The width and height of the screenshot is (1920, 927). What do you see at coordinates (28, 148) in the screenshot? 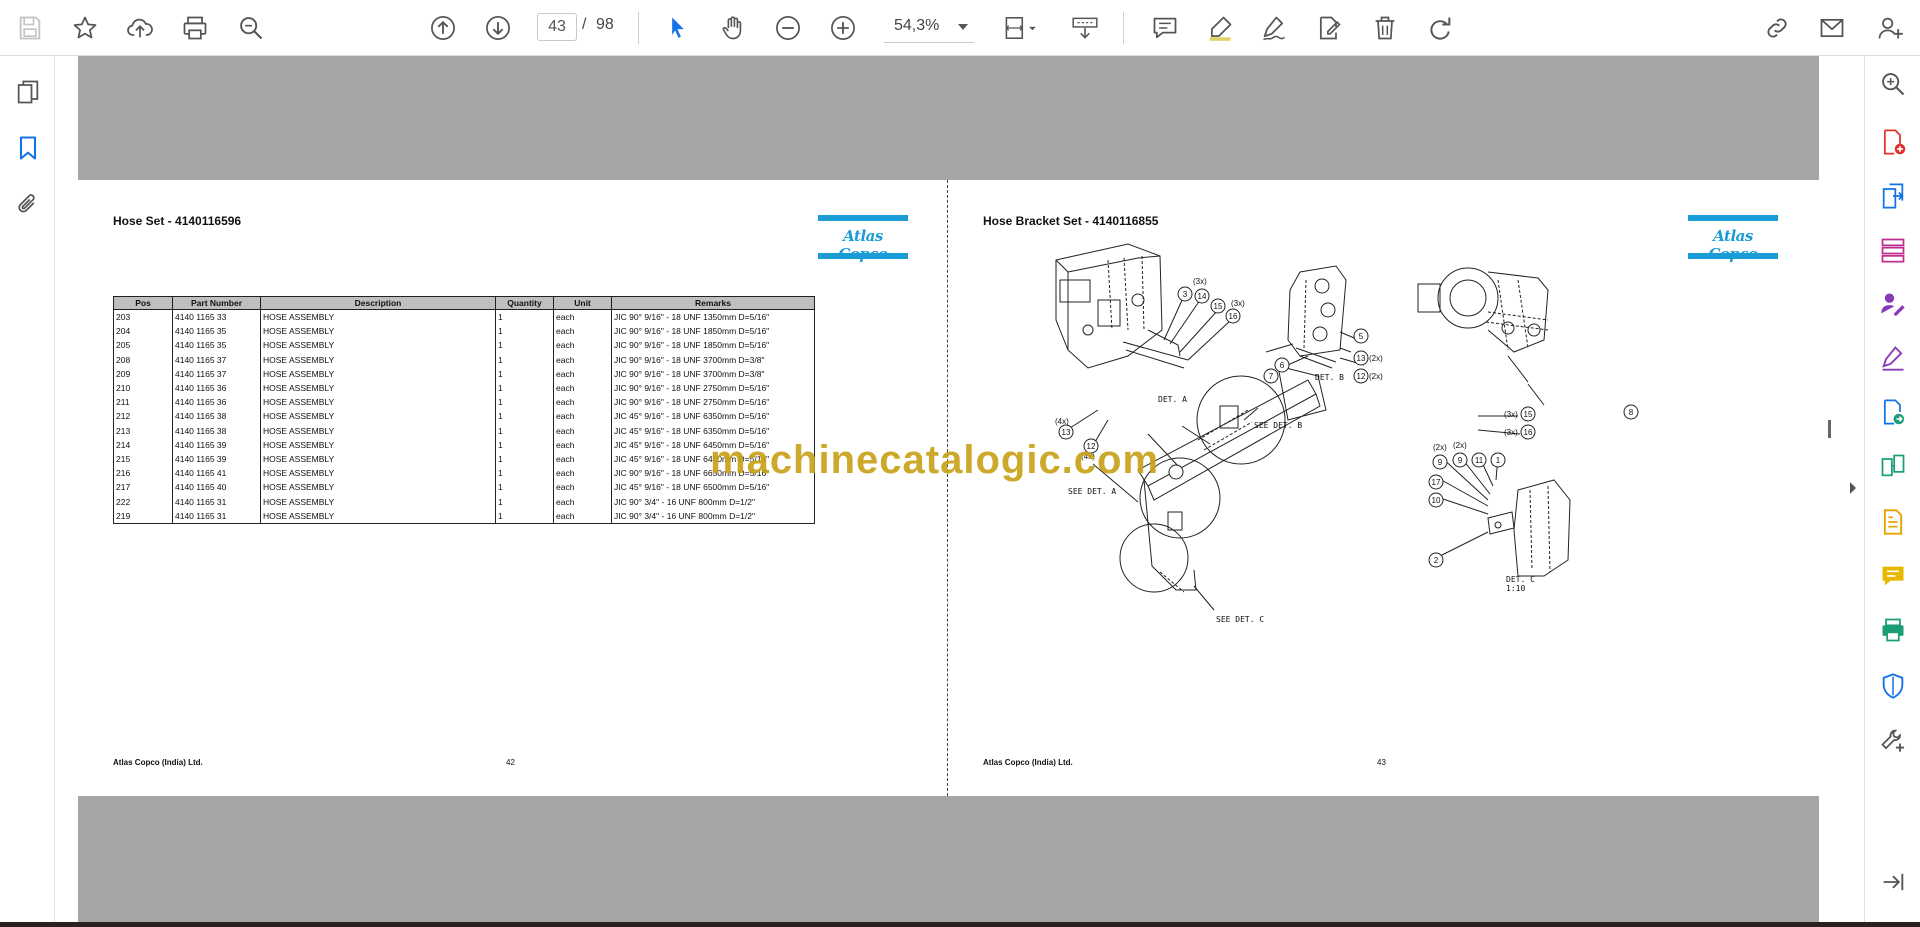
I see `bookmark-icon` at bounding box center [28, 148].